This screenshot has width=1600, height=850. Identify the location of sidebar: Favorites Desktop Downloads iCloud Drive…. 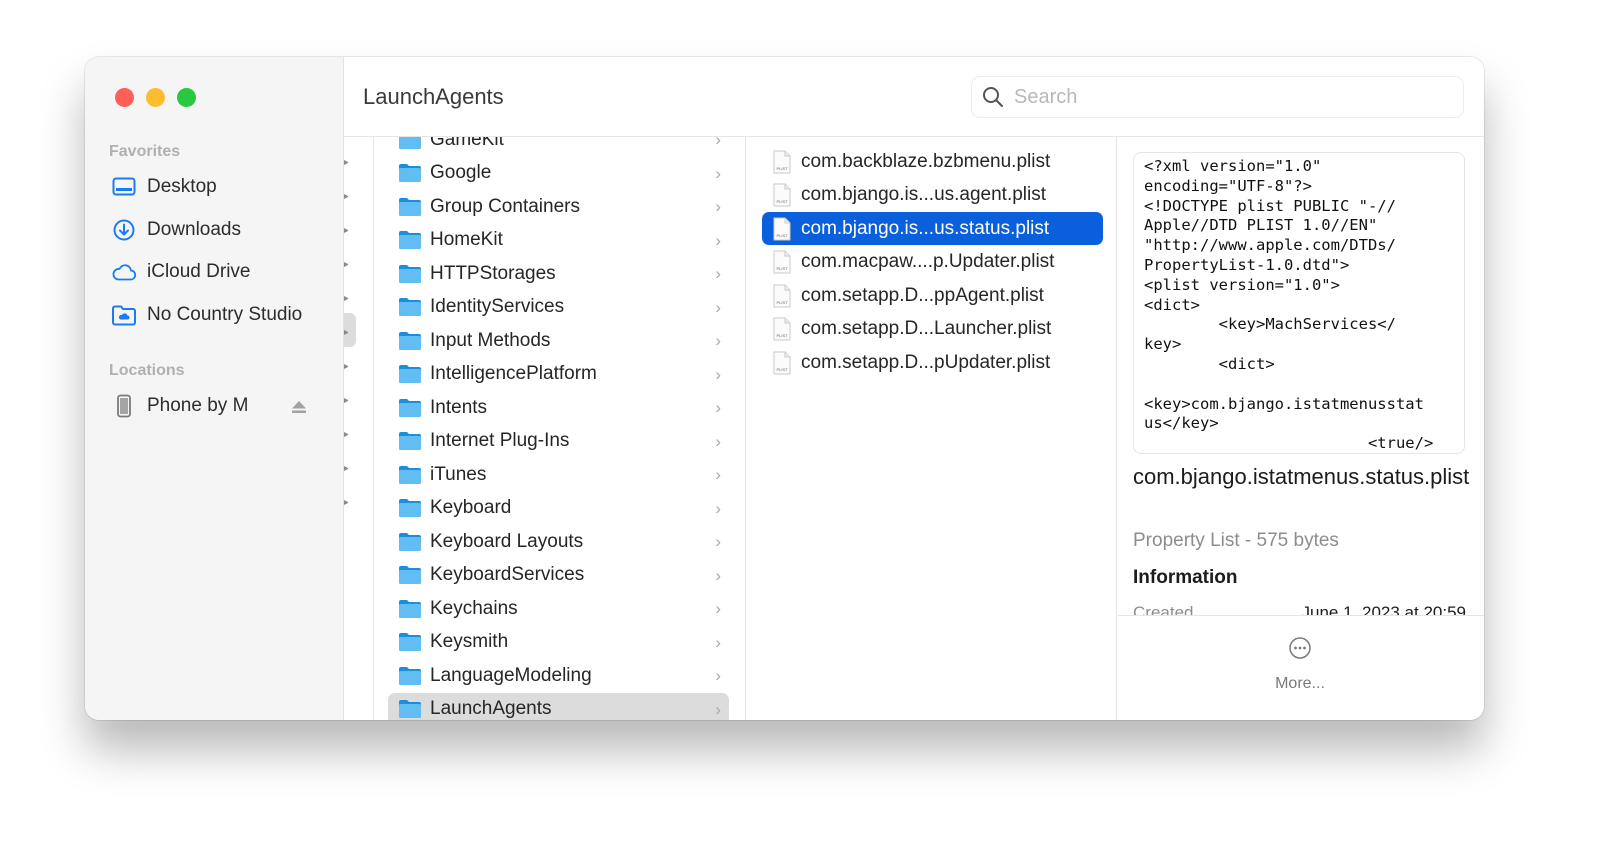
(214, 388).